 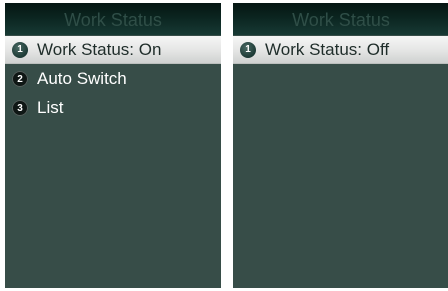 I want to click on menu-item-work-status: 1 Work Status: On, so click(x=113, y=50).